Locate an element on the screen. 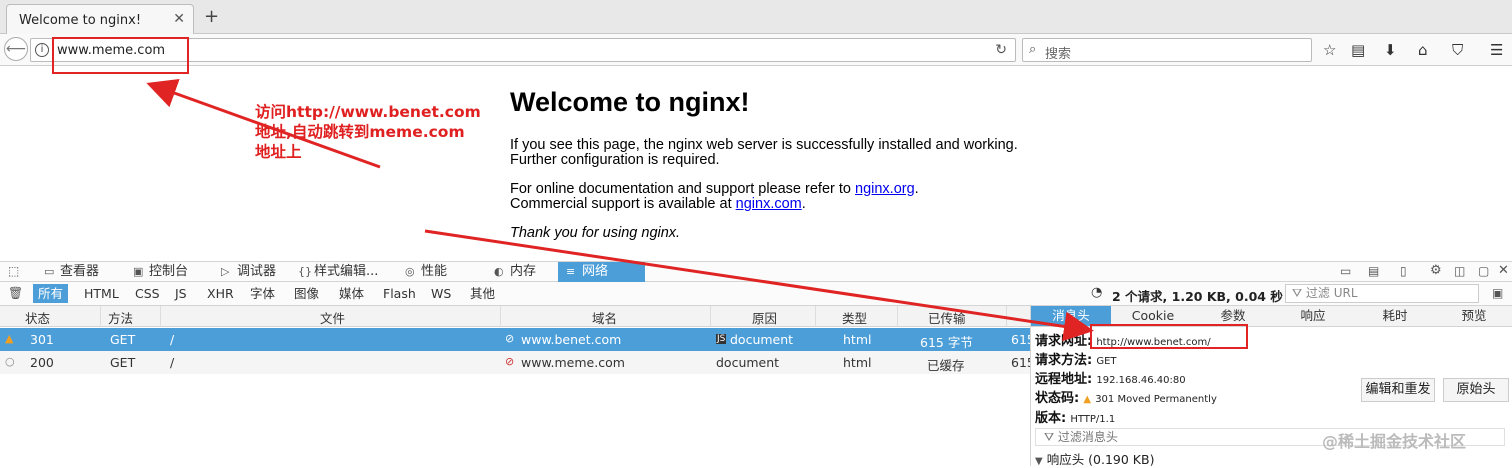  arrow-to-url is located at coordinates (263, 124).